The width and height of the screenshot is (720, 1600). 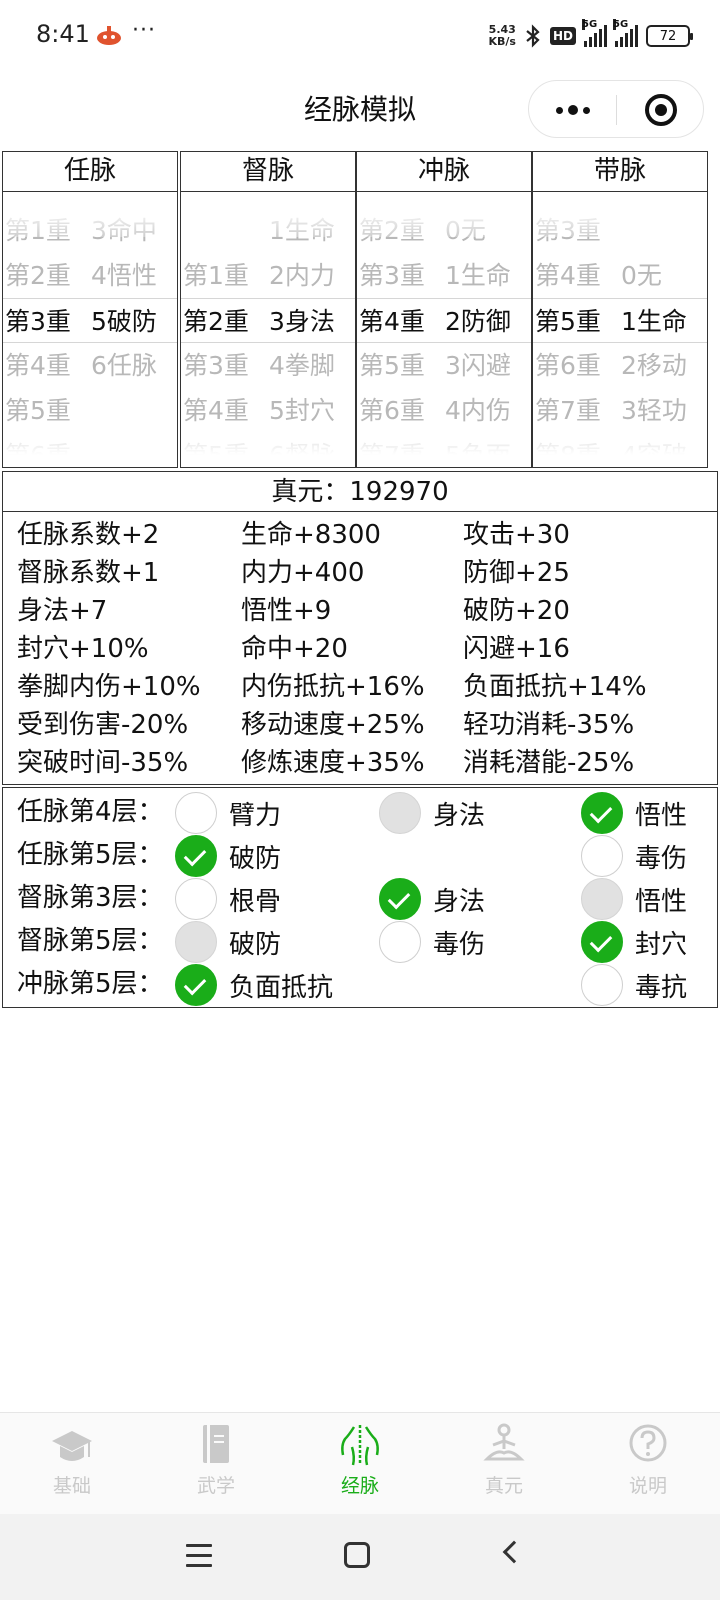 I want to click on picker-row: 第6重 4内伤, so click(x=444, y=410).